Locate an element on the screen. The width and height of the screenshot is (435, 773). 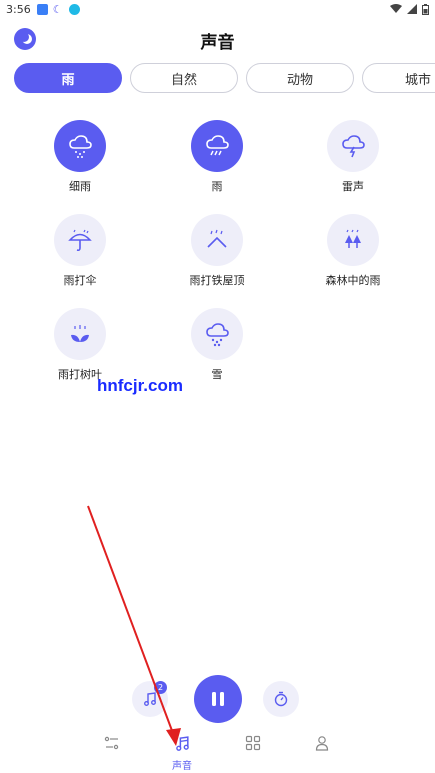
sound-rain-leaf: 雨打树叶 is located at coordinates (80, 345).